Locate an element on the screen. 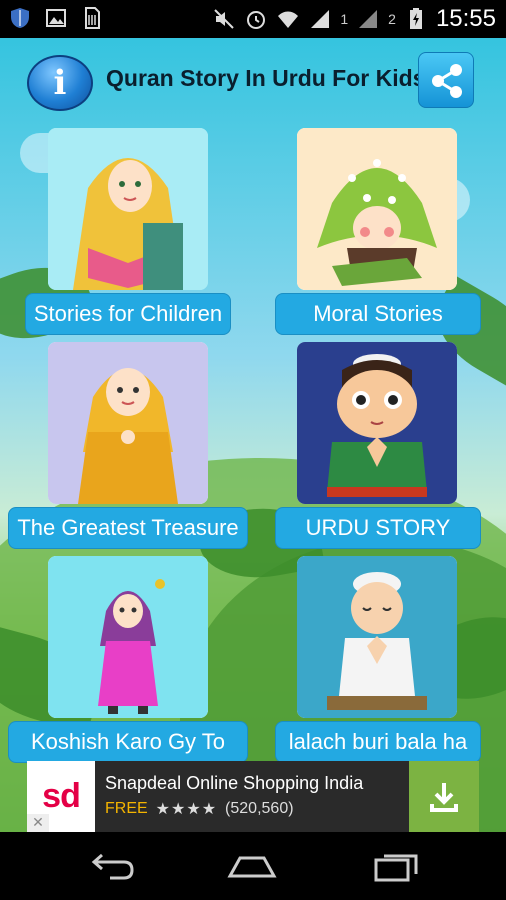 The width and height of the screenshot is (506, 900). tile-label: Koshish Karo Gy To is located at coordinates (128, 742).